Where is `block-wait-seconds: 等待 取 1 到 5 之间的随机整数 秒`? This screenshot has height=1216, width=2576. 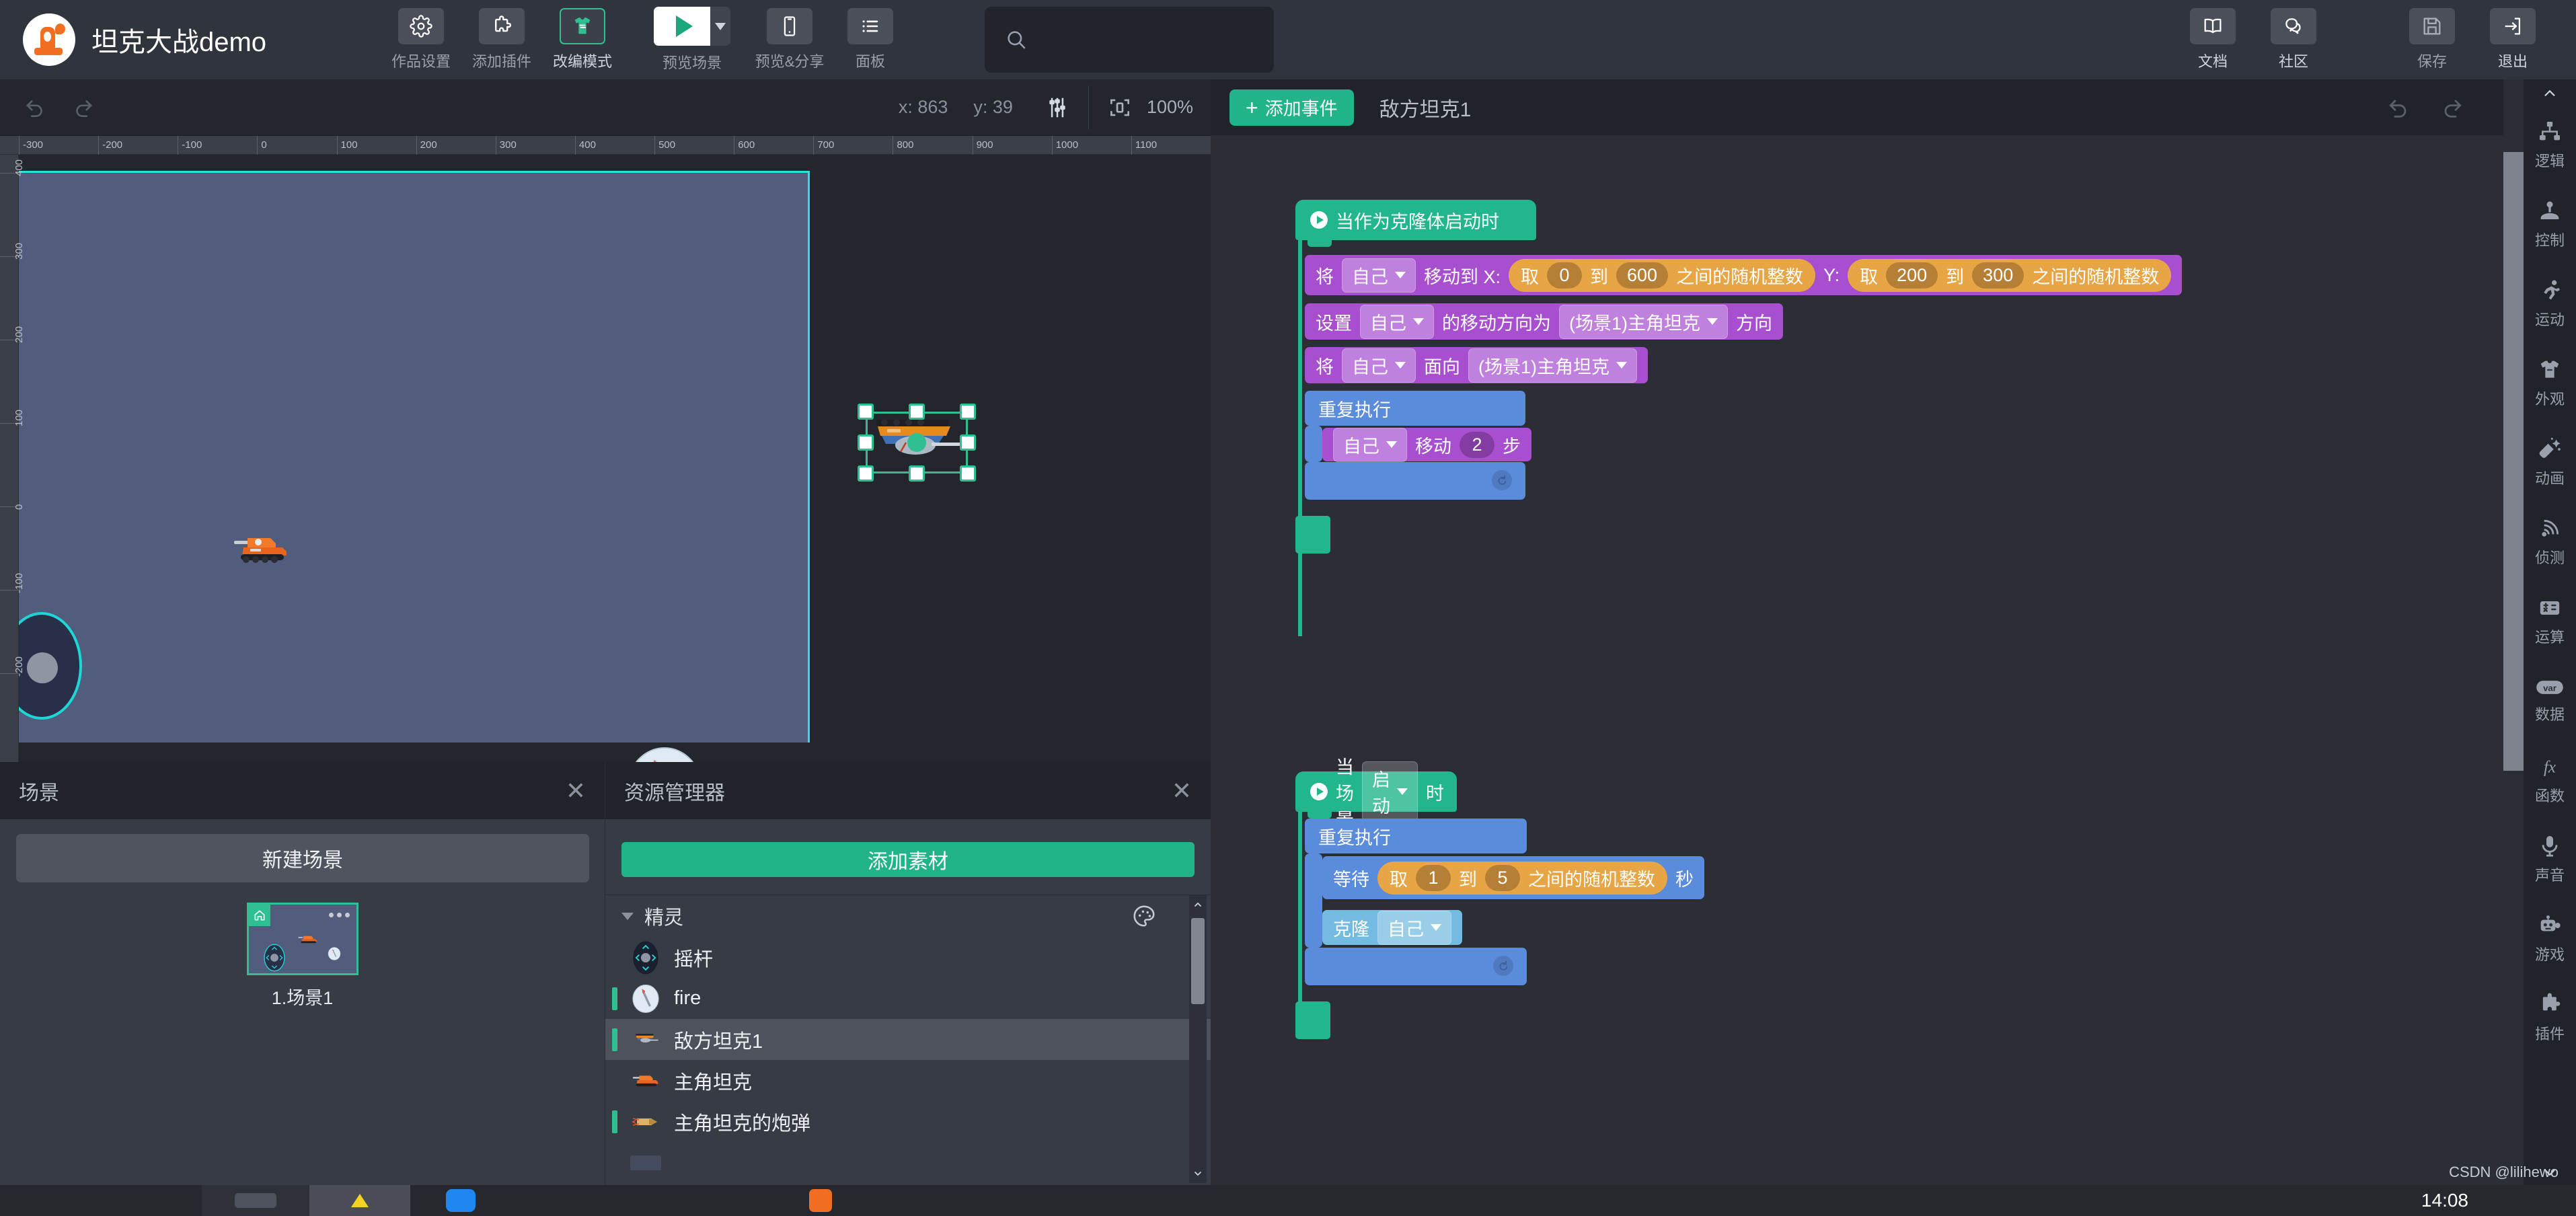 block-wait-seconds: 等待 取 1 到 5 之间的随机整数 秒 is located at coordinates (1513, 877).